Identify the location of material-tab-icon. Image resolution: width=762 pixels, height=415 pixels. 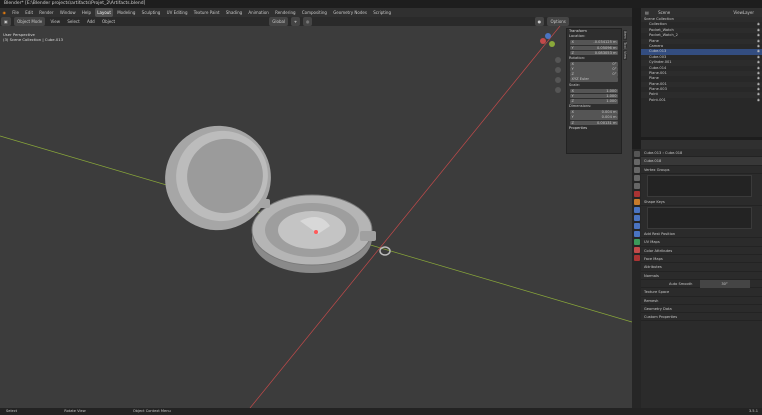
(636, 250).